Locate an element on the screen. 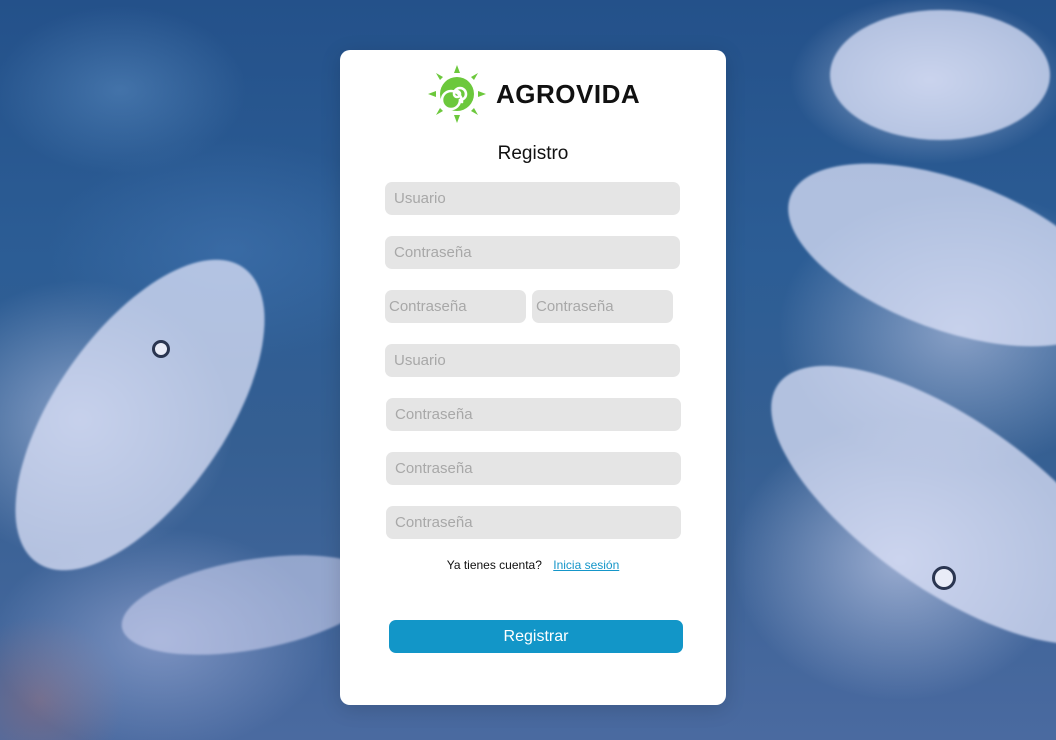  signin-row: Ya tienes cuenta? Inicia sesión is located at coordinates (533, 565).